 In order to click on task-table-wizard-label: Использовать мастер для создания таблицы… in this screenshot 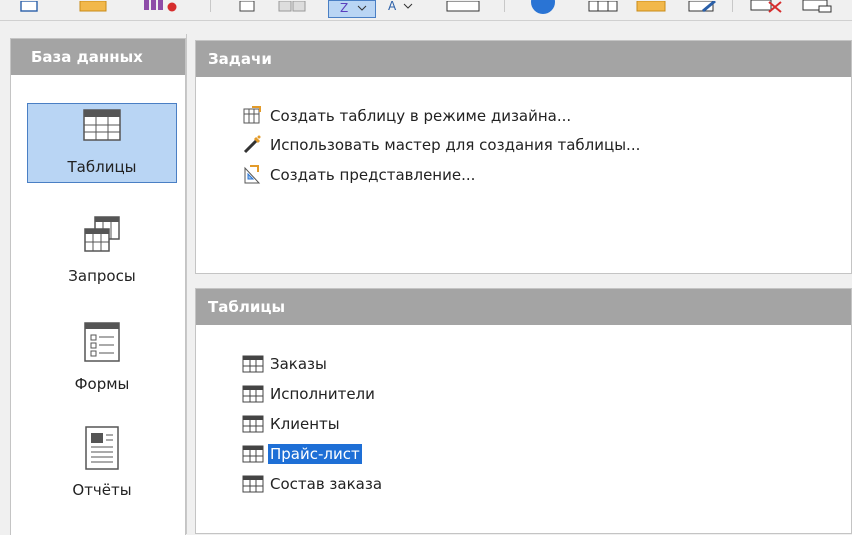, I will do `click(455, 145)`.